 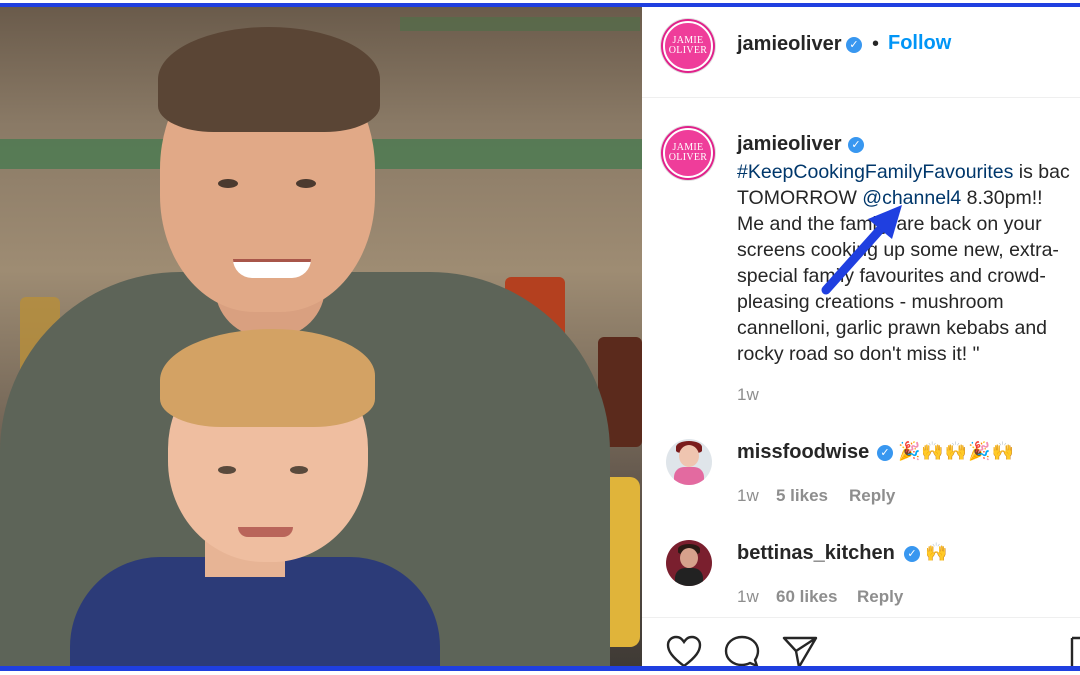 What do you see at coordinates (802, 496) in the screenshot?
I see `comment-likes: 5 likes` at bounding box center [802, 496].